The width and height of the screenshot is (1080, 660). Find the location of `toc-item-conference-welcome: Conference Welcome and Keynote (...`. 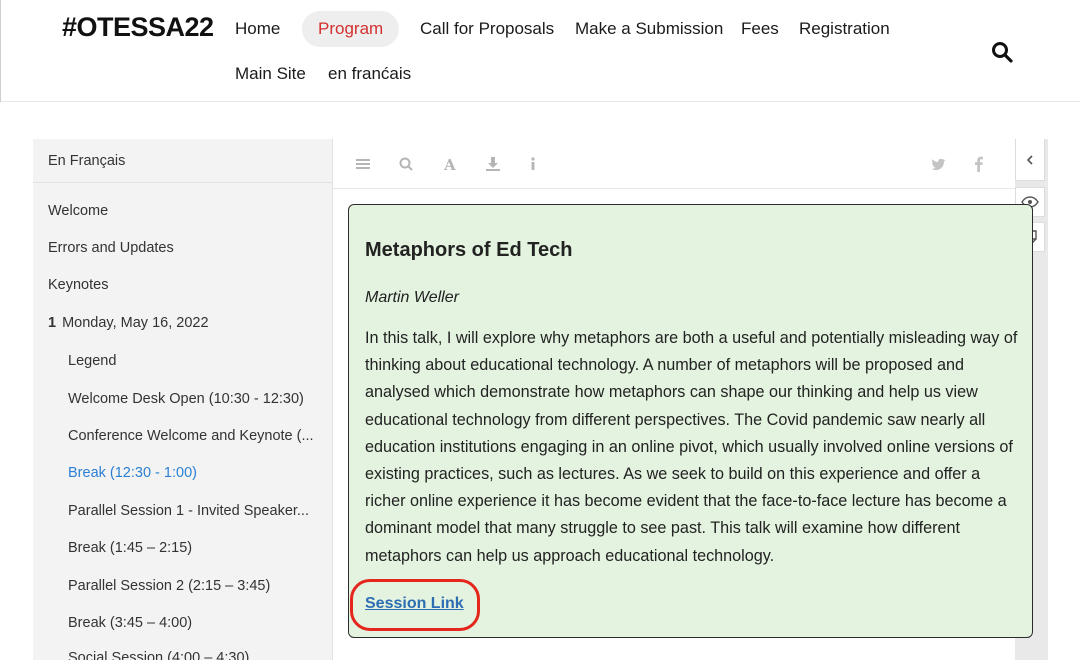

toc-item-conference-welcome: Conference Welcome and Keynote (... is located at coordinates (193, 436).